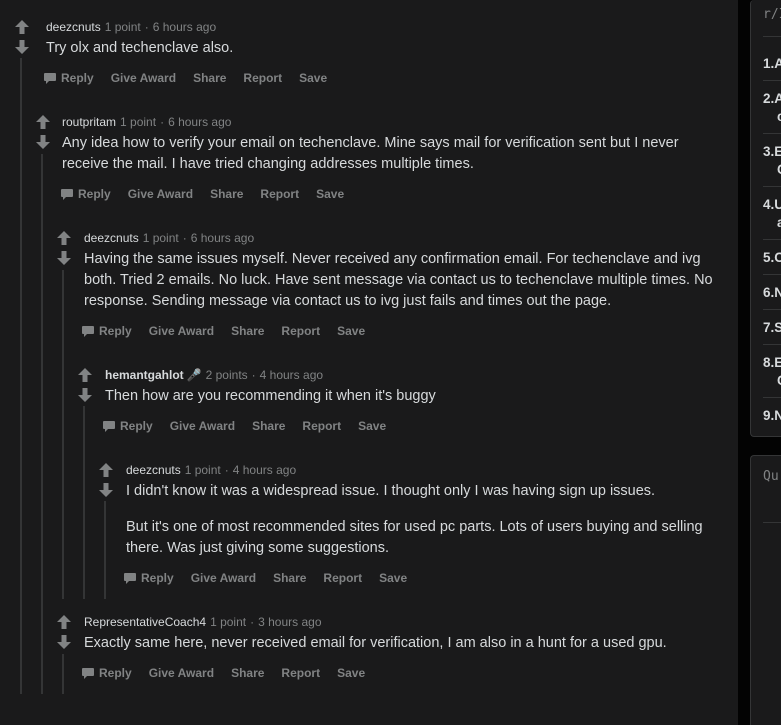  I want to click on comment-author: RepresentativeCoach4, so click(145, 622).